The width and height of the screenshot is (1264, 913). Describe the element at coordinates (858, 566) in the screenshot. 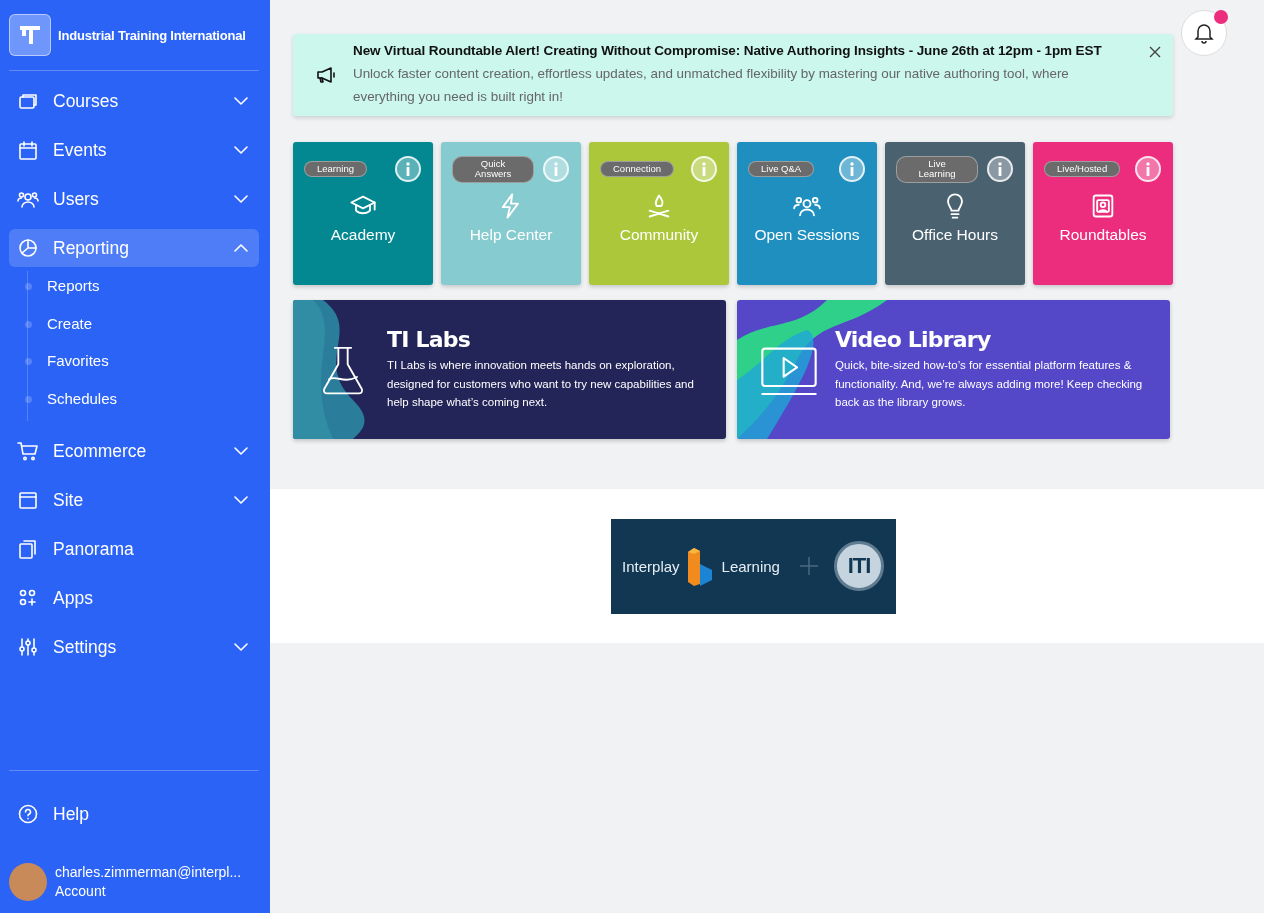

I see `iti-logo: ITI` at that location.